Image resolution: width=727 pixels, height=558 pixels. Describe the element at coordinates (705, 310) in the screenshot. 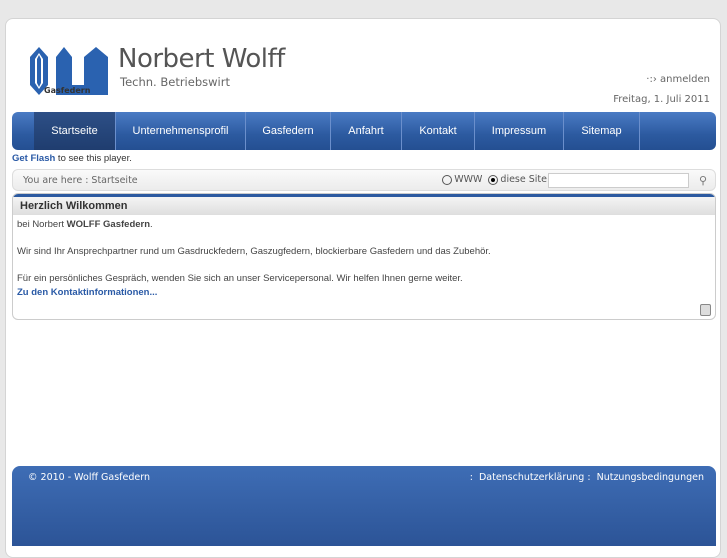

I see `print-icon` at that location.